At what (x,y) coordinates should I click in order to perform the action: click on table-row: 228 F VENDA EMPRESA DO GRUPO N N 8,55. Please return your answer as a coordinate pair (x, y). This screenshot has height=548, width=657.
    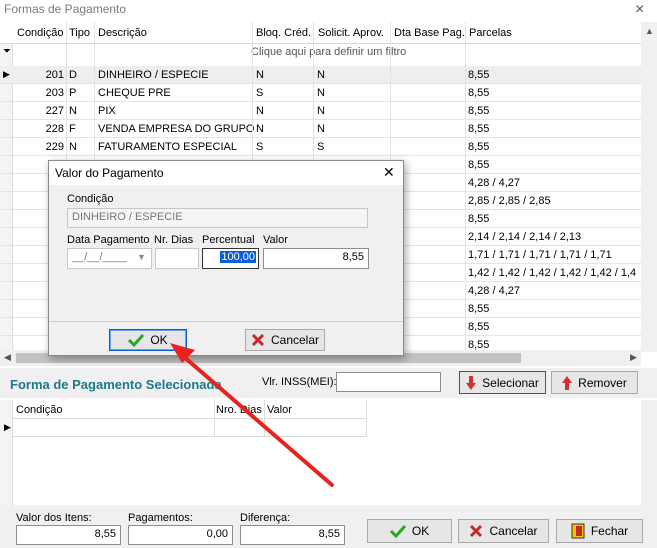
    Looking at the image, I should click on (320, 129).